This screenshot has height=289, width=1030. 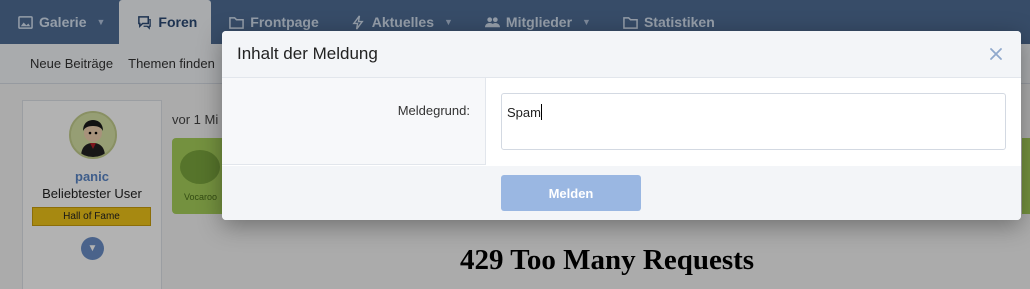 I want to click on report-reason-input: Spam, so click(x=753, y=121).